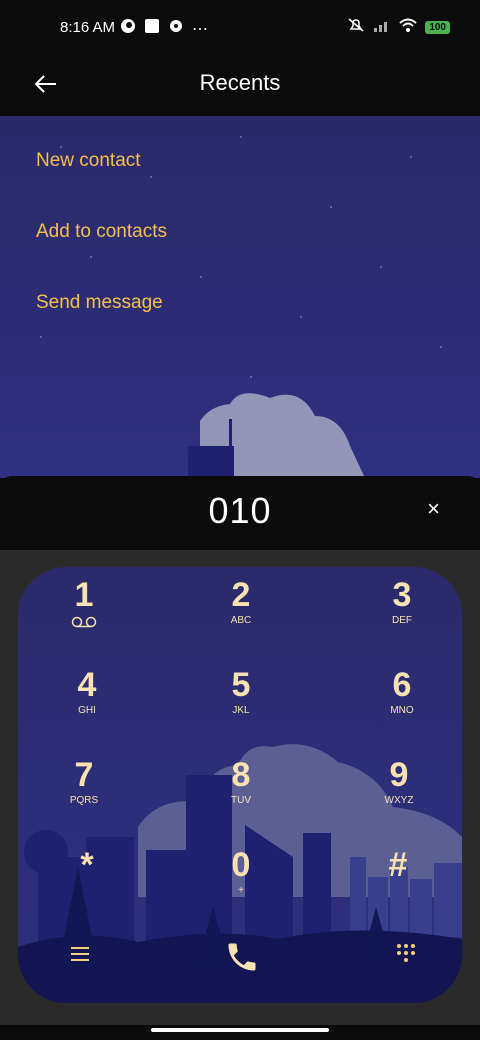 Image resolution: width=480 pixels, height=1040 pixels. Describe the element at coordinates (128, 28) in the screenshot. I see `vpn-icon` at that location.